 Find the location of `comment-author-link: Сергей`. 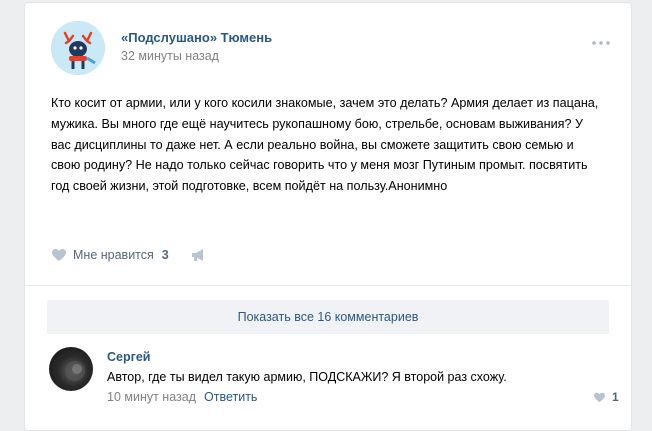

comment-author-link: Сергей is located at coordinates (128, 357).